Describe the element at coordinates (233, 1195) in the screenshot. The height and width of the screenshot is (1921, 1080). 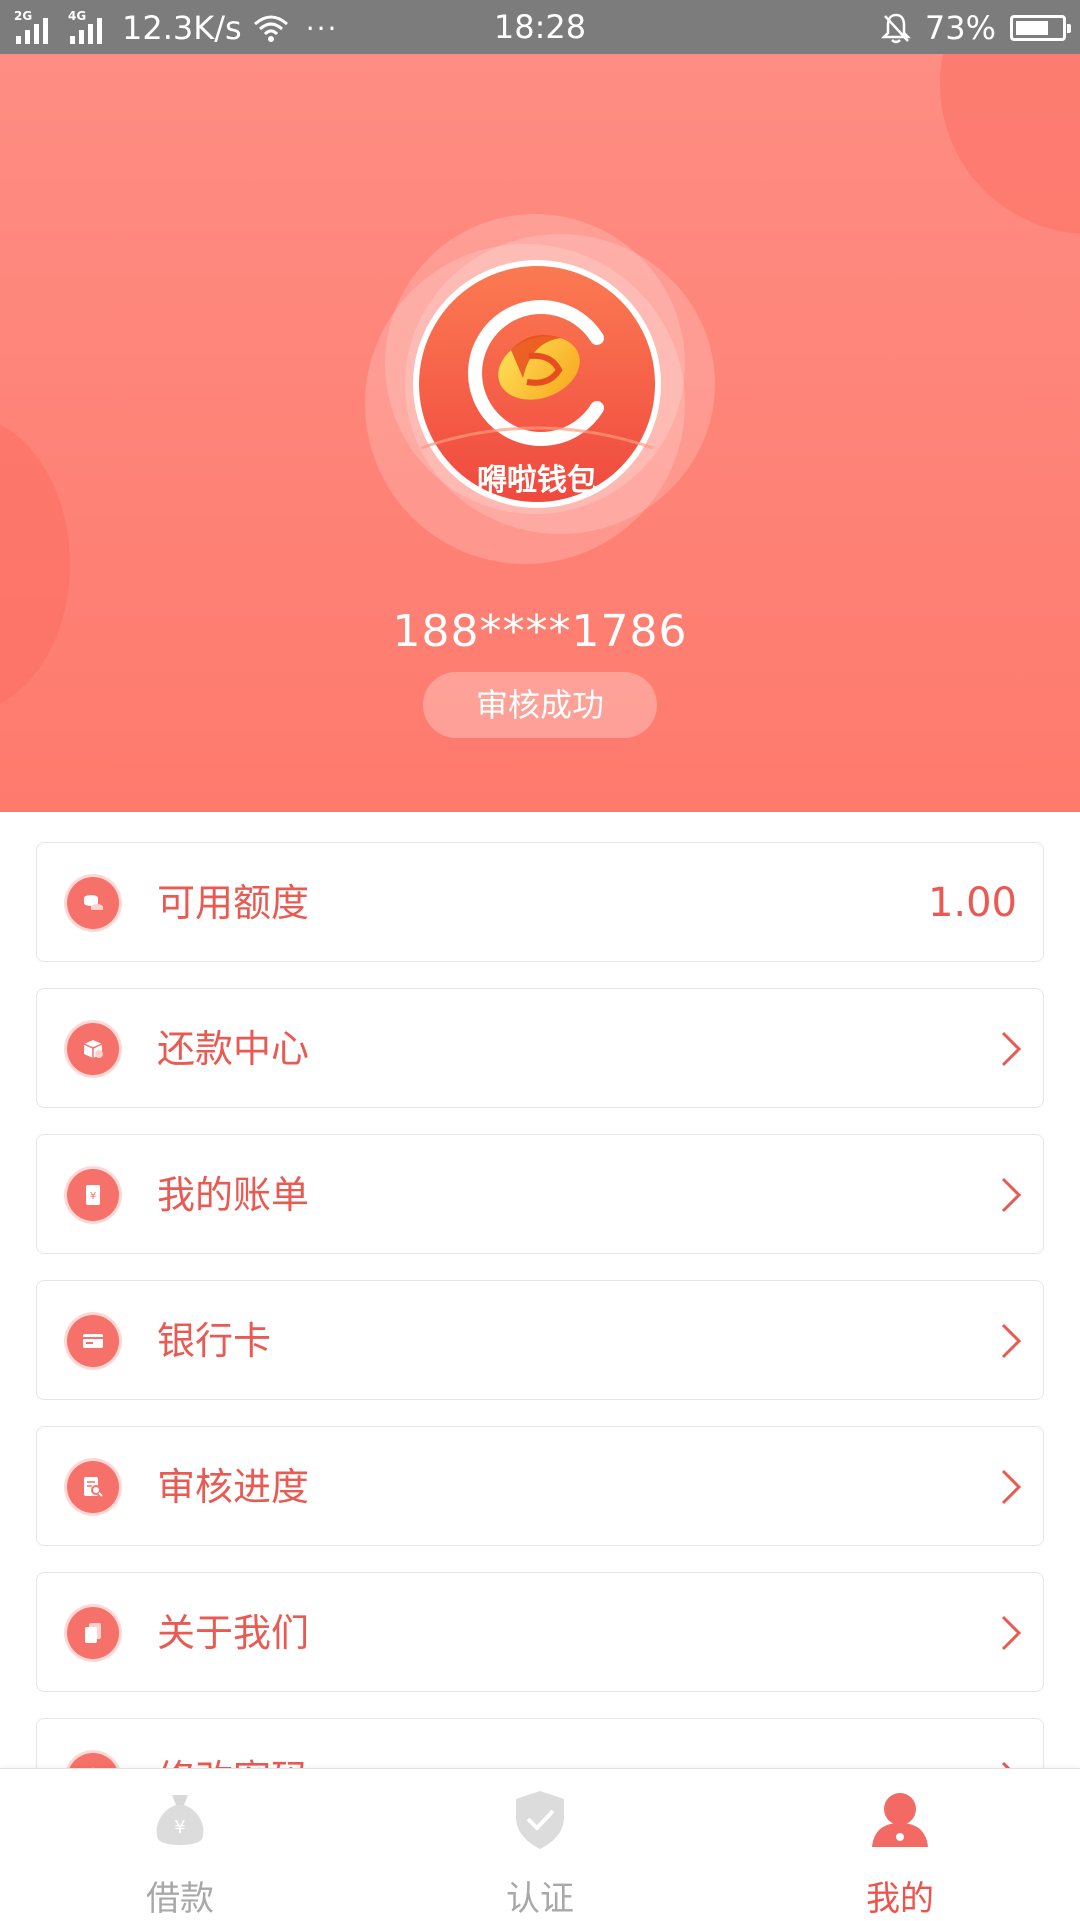
I see `menu-label: 我的账单` at that location.